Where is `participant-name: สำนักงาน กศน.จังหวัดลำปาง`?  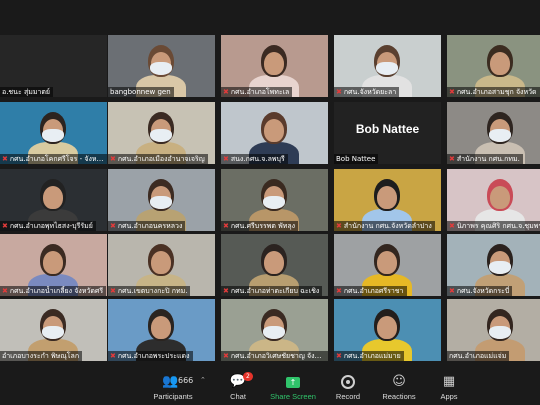 participant-name: สำนักงาน กศน.จังหวัดลำปาง is located at coordinates (387, 226).